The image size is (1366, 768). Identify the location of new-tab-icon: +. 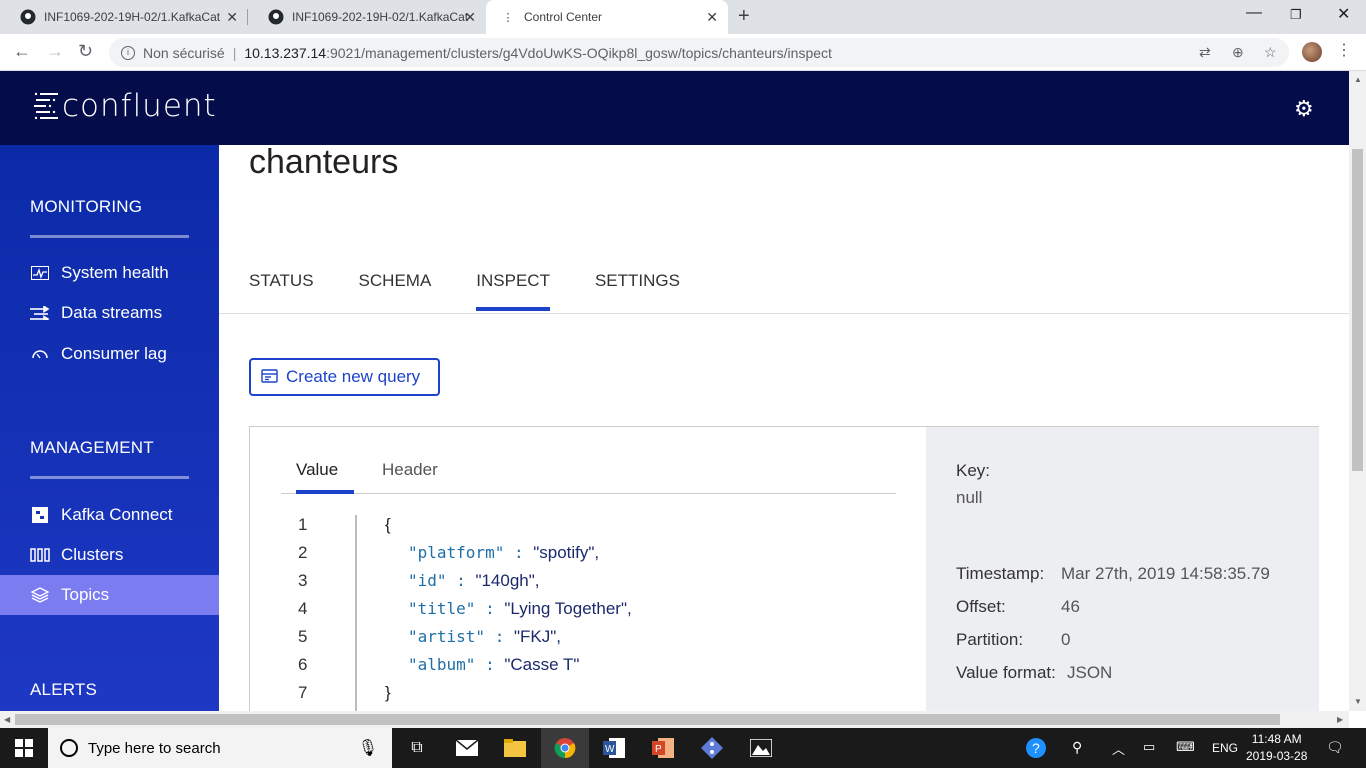
(744, 16).